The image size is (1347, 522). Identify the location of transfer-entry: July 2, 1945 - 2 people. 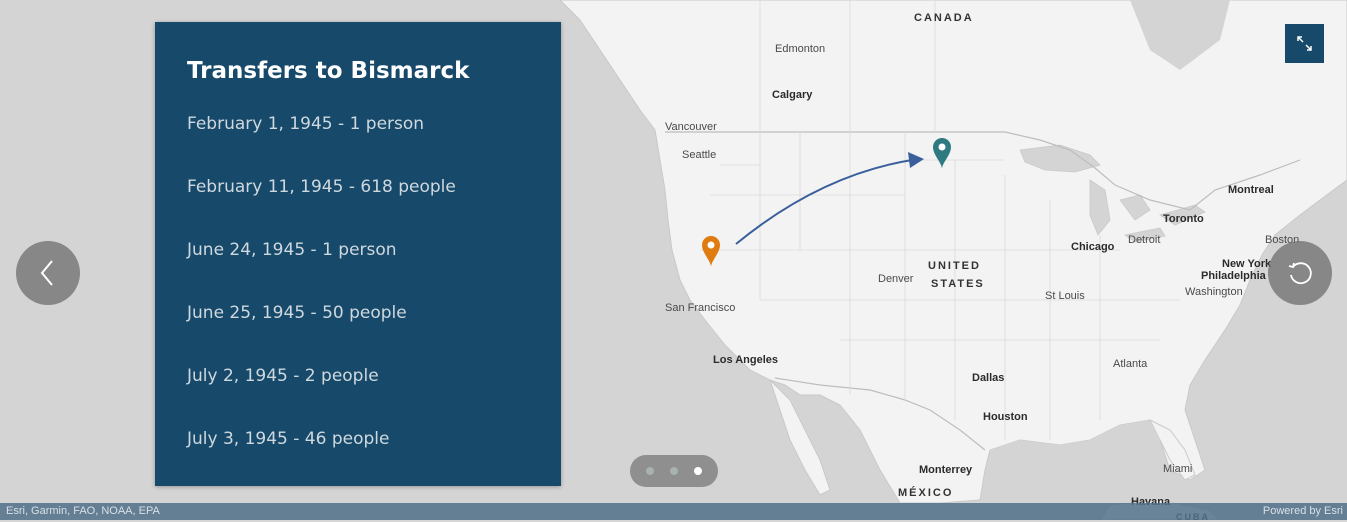
(283, 376).